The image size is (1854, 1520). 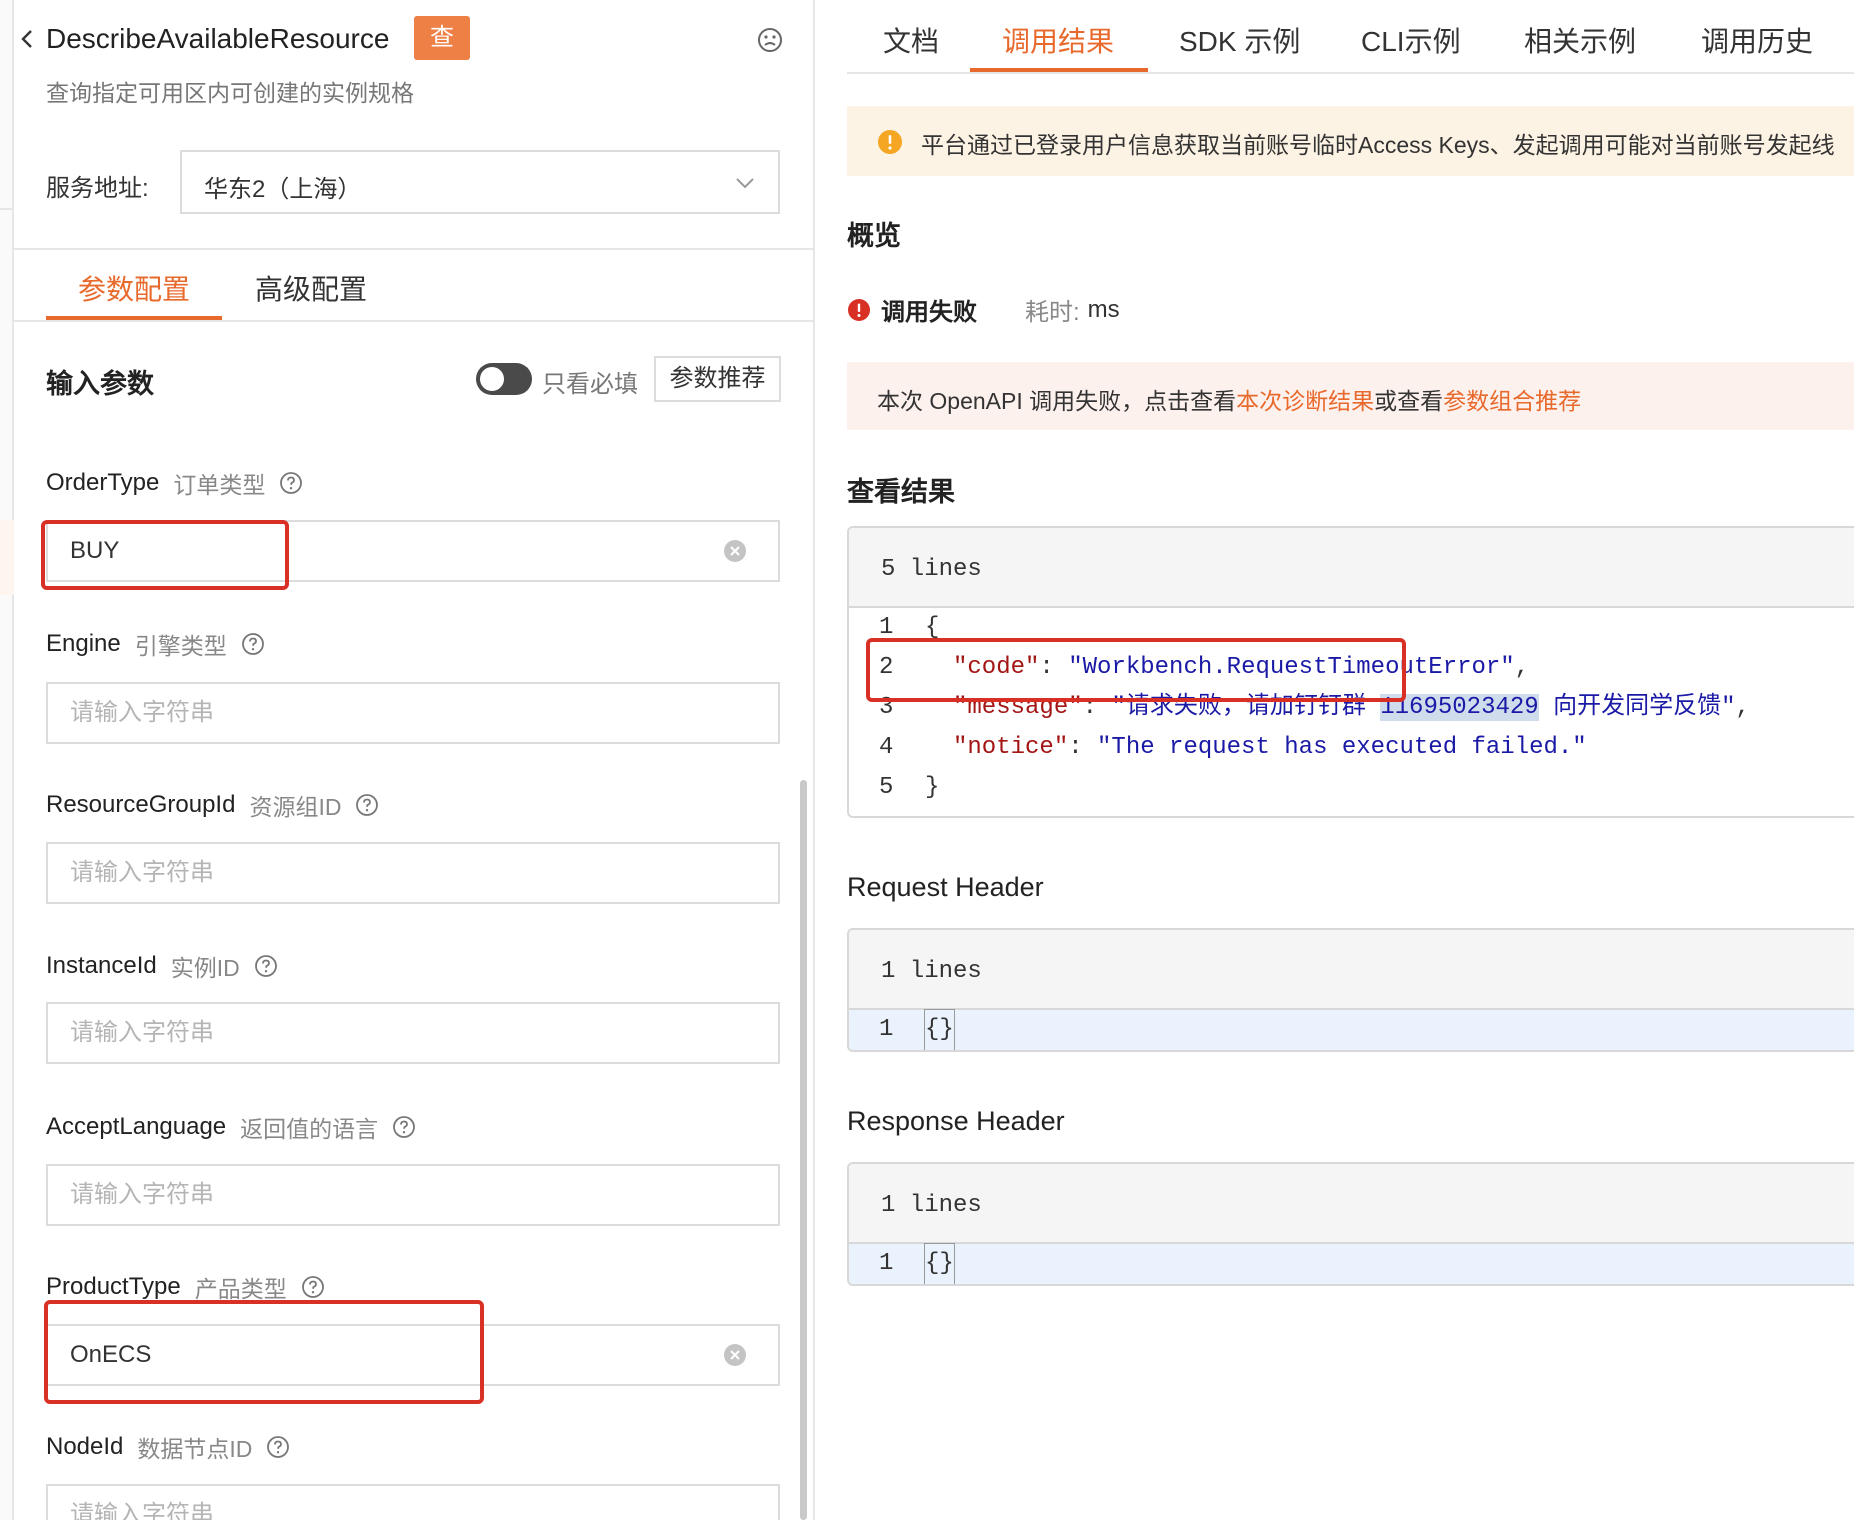 I want to click on param-recommend-button: 参数推荐, so click(x=717, y=379).